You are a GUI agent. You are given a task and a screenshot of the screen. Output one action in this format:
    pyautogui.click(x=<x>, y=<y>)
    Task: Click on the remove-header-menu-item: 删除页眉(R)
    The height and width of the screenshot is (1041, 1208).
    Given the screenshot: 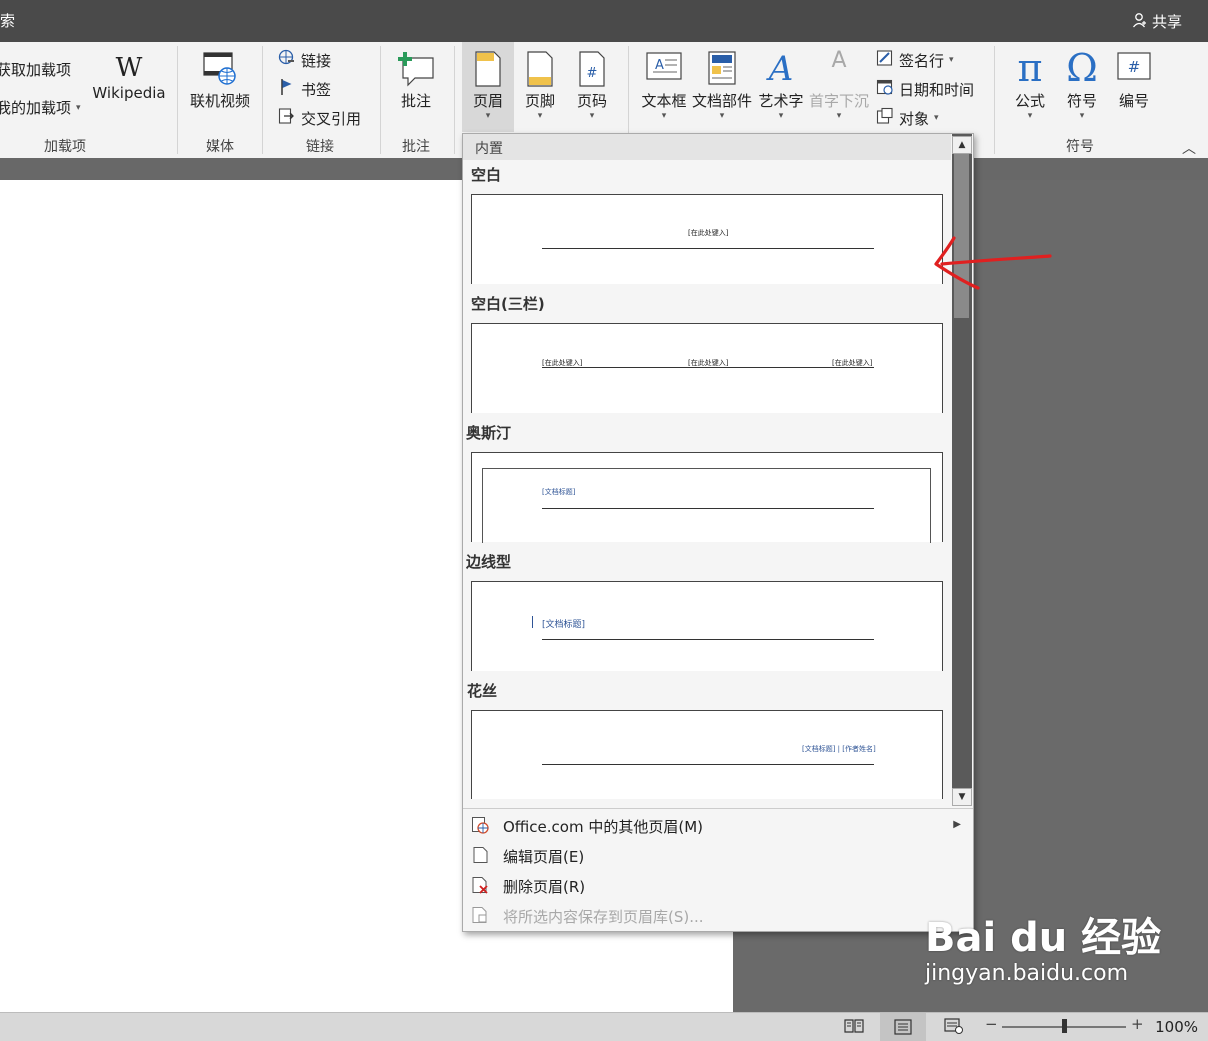 What is the action you would take?
    pyautogui.click(x=717, y=886)
    